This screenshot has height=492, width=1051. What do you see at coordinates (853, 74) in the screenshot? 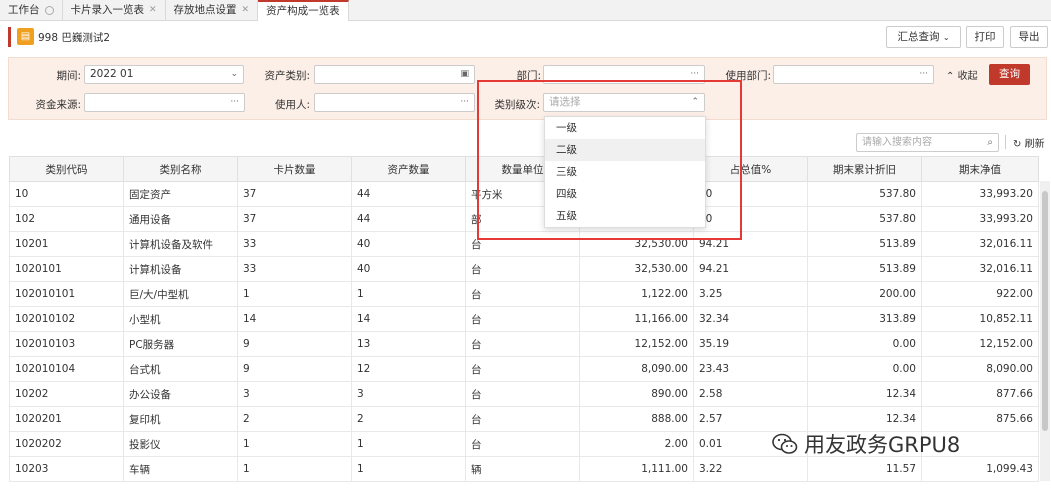
I see `use-dept-input: ···` at bounding box center [853, 74].